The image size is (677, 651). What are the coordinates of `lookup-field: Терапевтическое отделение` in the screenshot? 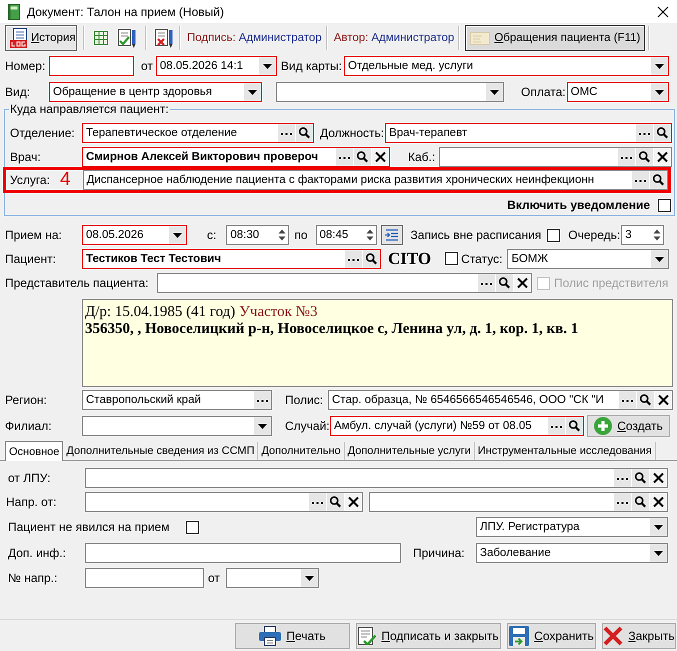 It's located at (198, 132).